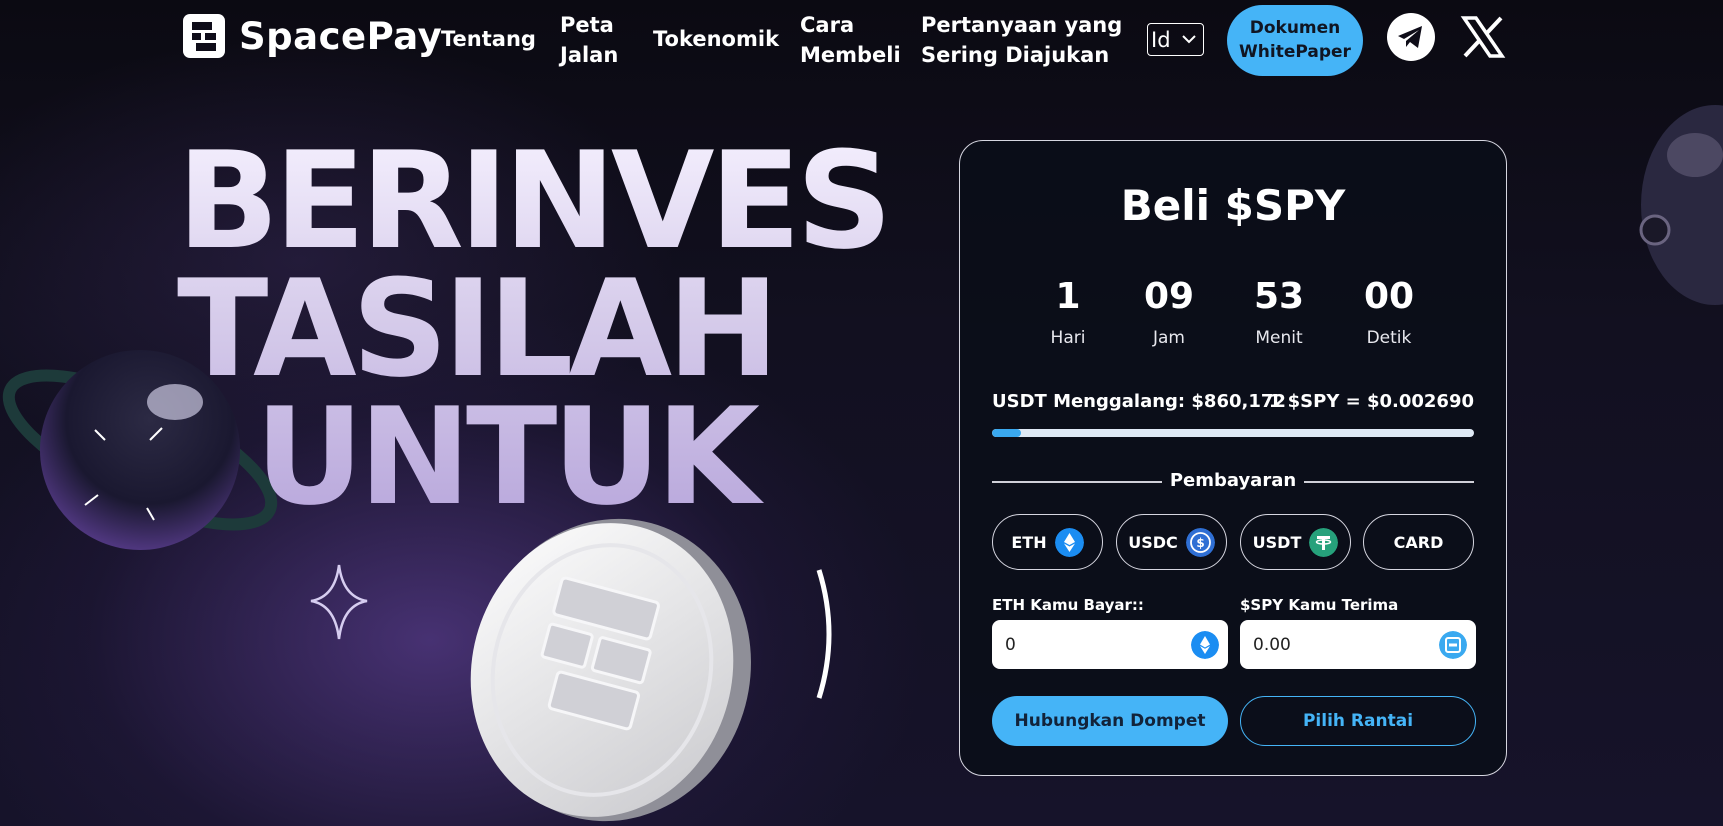 This screenshot has width=1723, height=826. I want to click on arc-decoration-icon, so click(824, 634).